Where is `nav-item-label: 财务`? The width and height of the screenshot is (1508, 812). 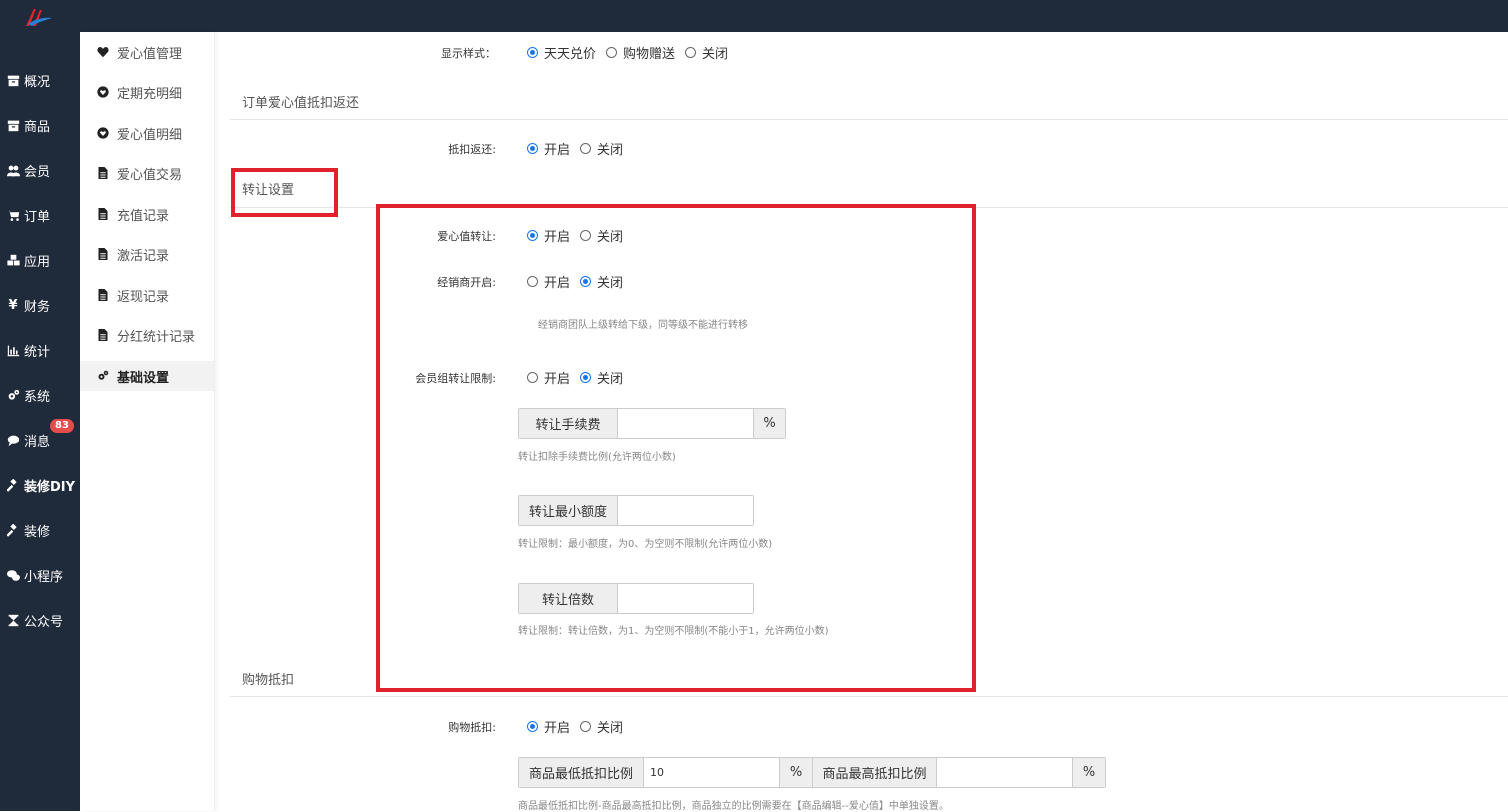
nav-item-label: 财务 is located at coordinates (37, 307).